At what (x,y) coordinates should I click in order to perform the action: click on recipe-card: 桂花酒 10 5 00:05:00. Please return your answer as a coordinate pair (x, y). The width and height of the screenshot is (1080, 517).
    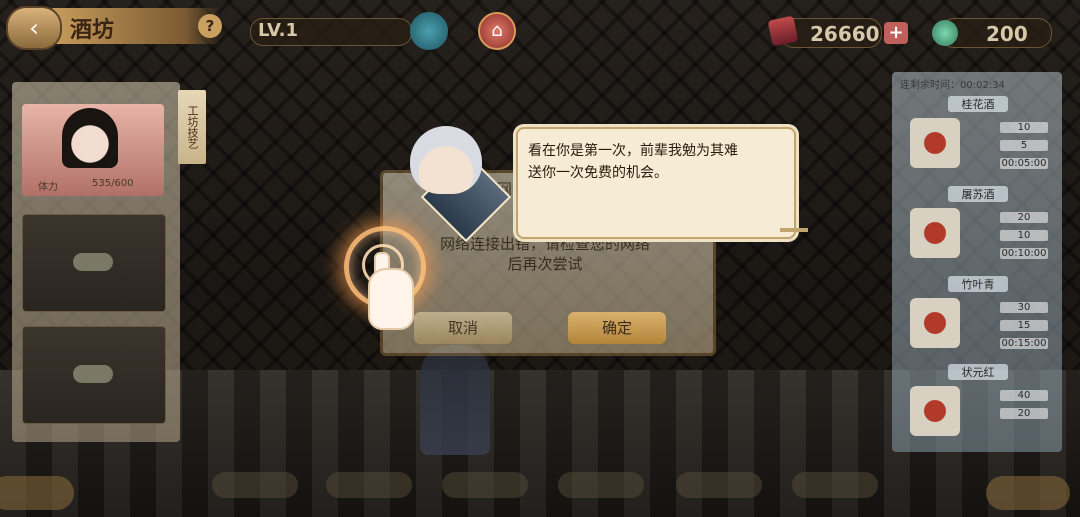
    Looking at the image, I should click on (978, 138).